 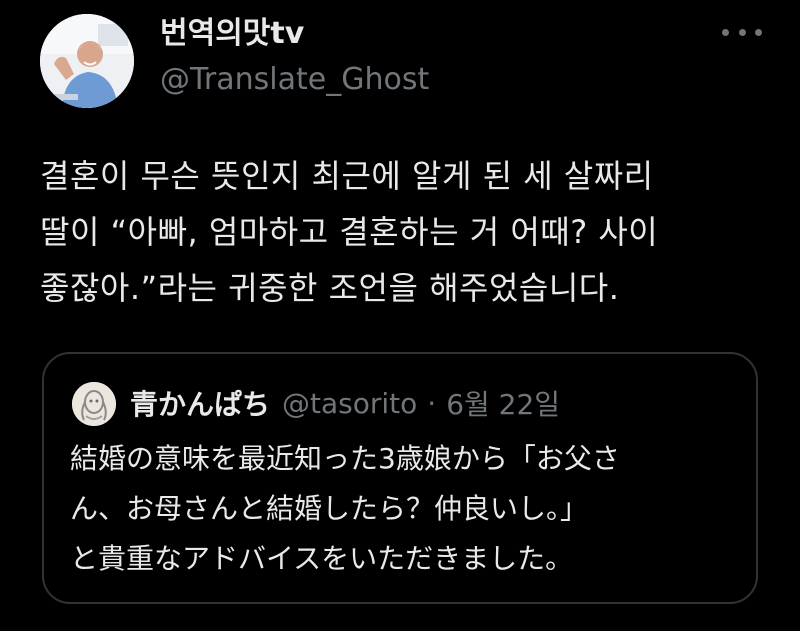 I want to click on tweet-text-line: 딸이 “아빠, 엄마하고 결혼하는 거 어때? 사이, so click(x=349, y=232).